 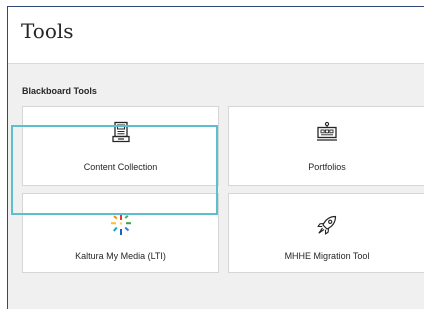 I want to click on tile-label: Content Collection, so click(x=120, y=167).